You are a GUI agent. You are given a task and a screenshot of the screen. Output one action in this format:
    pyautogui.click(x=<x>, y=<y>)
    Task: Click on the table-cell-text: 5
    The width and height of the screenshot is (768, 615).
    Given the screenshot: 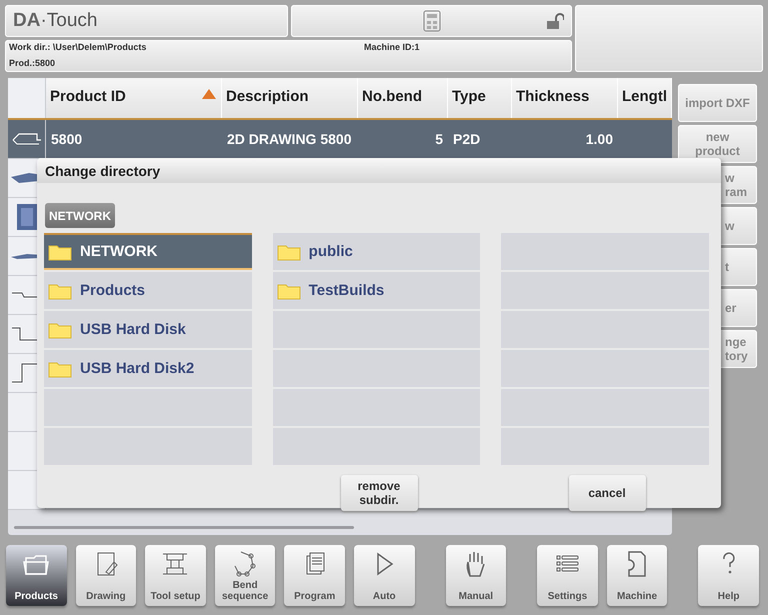 What is the action you would take?
    pyautogui.click(x=439, y=139)
    